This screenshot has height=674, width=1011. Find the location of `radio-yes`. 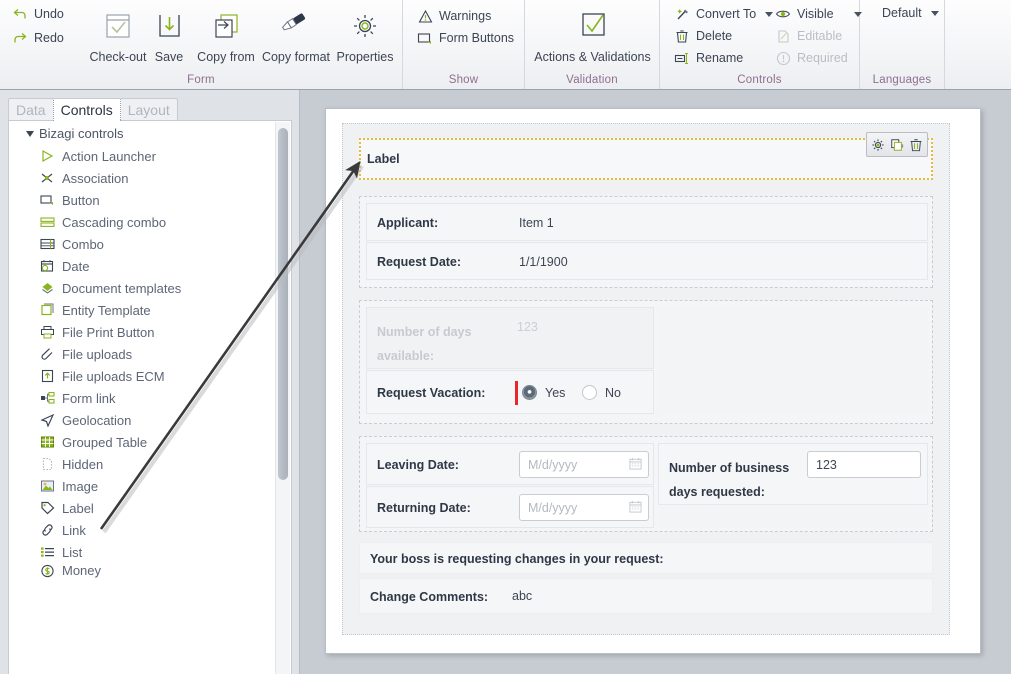

radio-yes is located at coordinates (529, 392).